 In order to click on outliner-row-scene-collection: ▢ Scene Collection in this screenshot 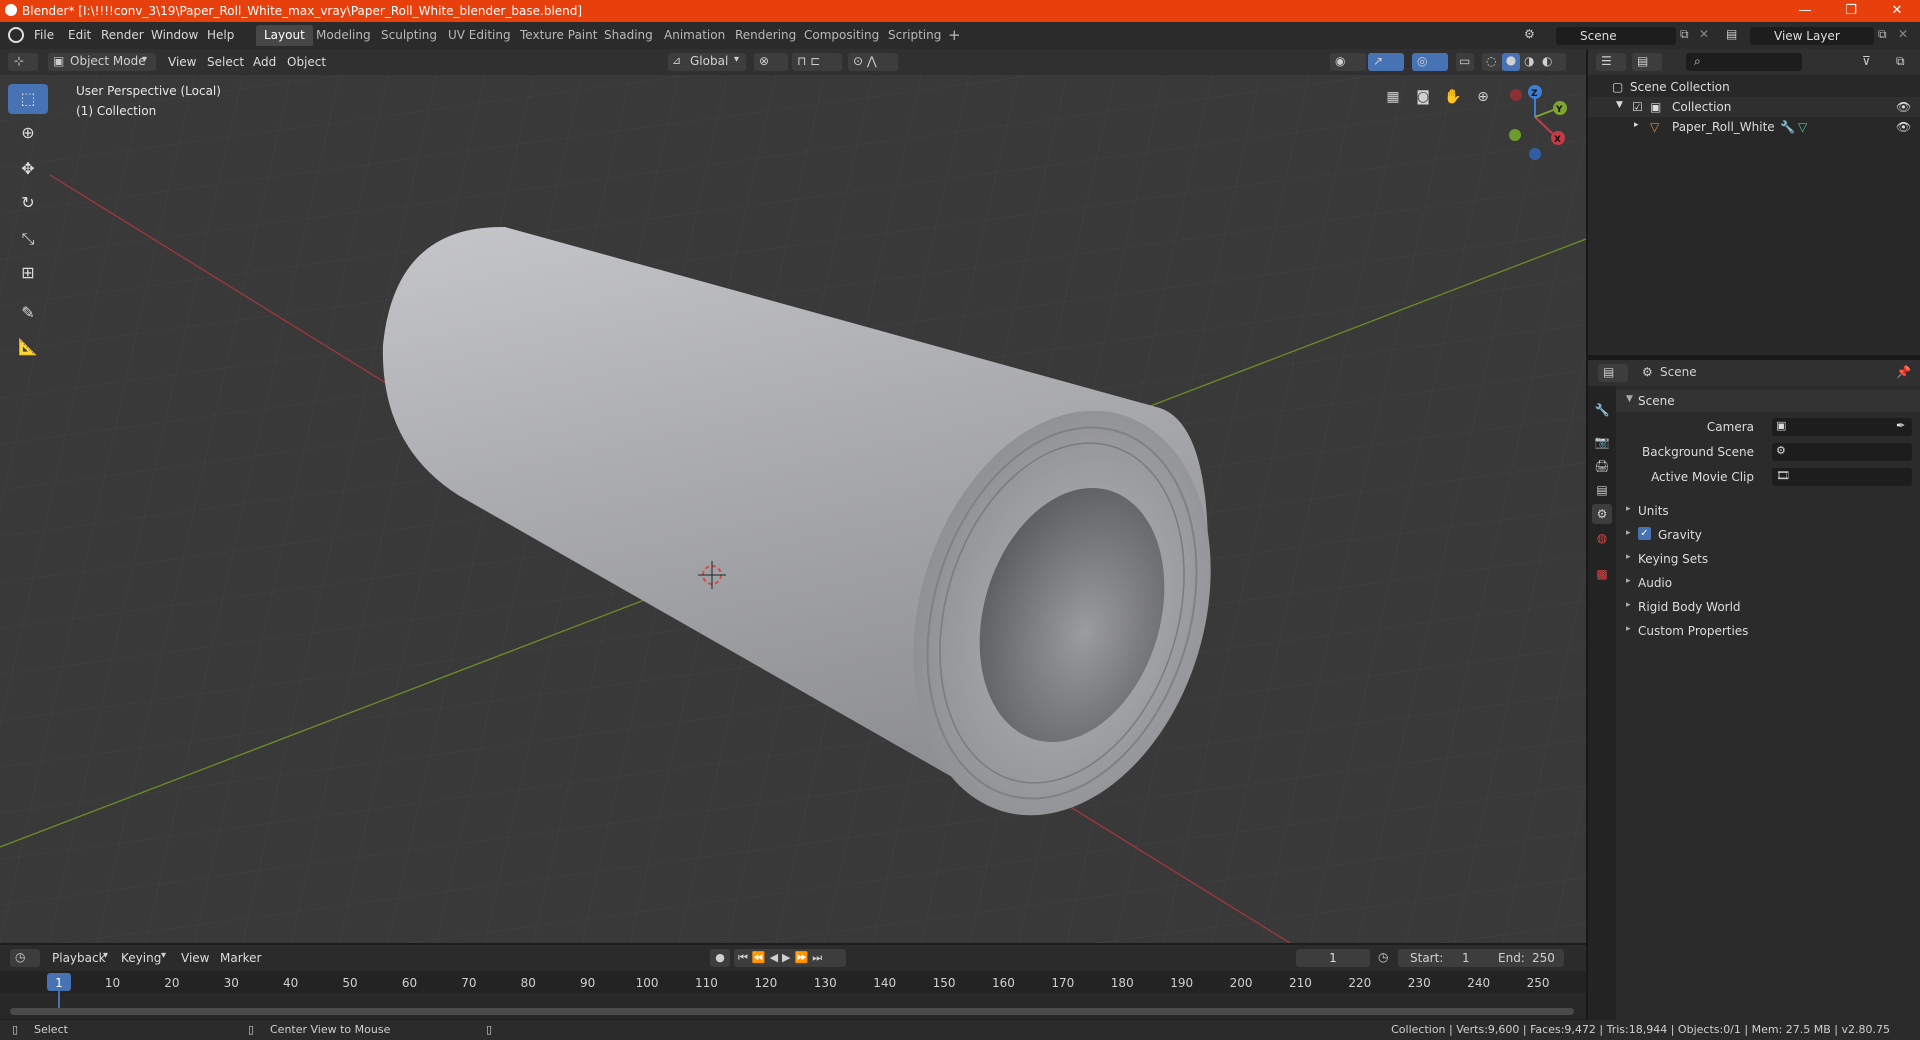, I will do `click(1754, 87)`.